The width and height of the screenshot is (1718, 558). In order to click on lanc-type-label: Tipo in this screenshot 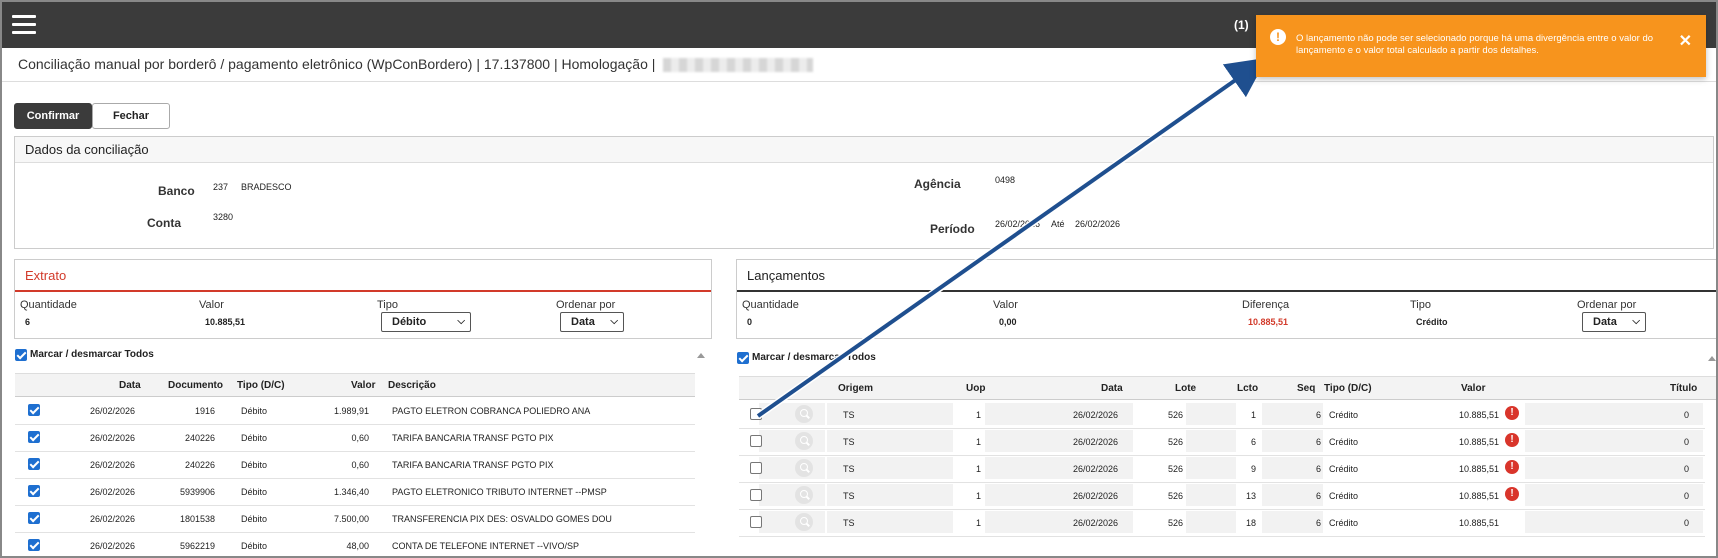, I will do `click(1420, 305)`.